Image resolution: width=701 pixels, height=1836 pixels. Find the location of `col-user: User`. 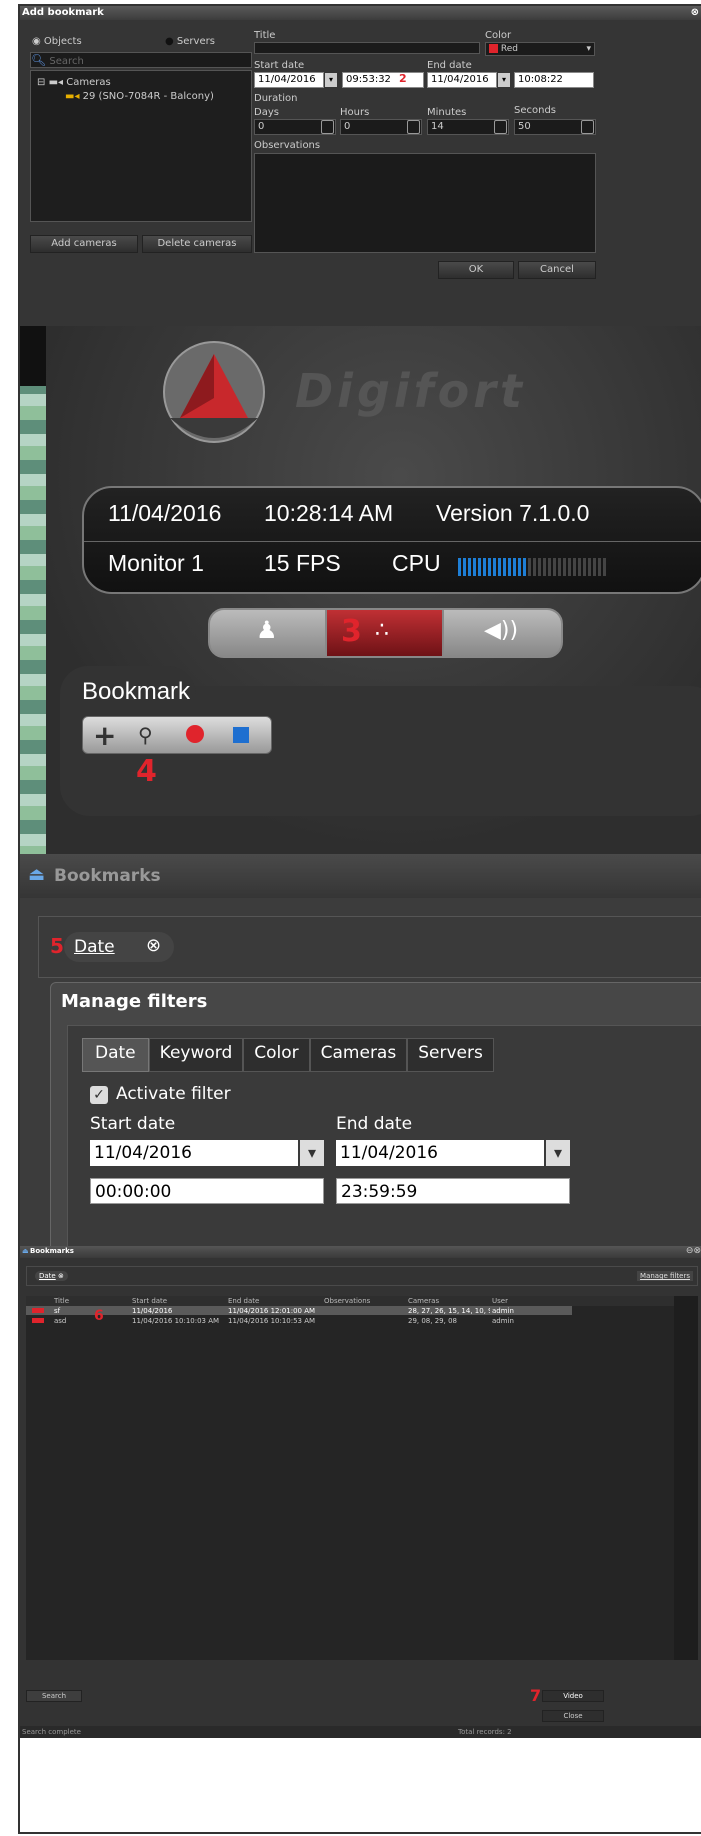

col-user: User is located at coordinates (500, 1301).